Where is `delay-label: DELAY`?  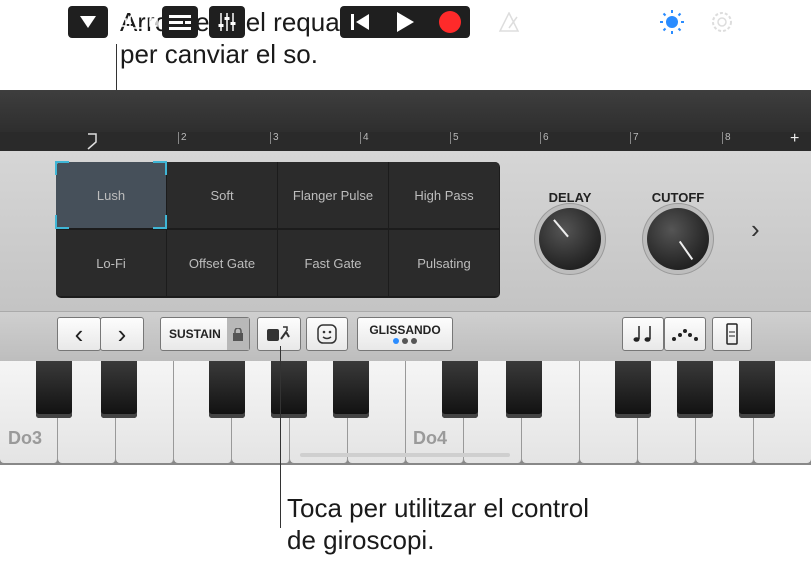 delay-label: DELAY is located at coordinates (570, 197).